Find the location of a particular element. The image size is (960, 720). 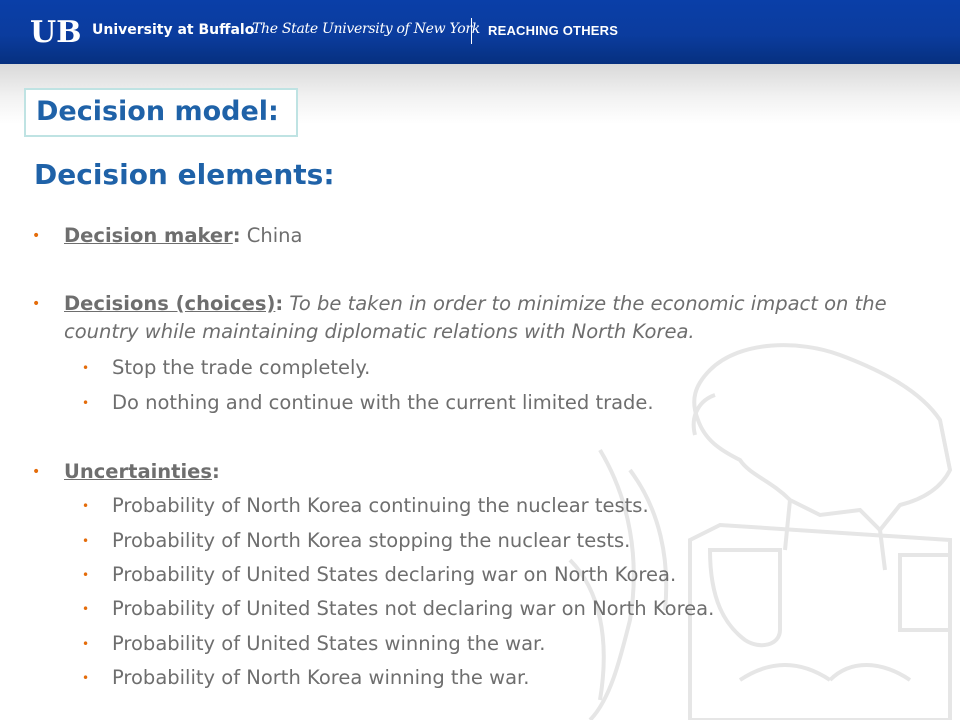

bullet-label: Uncertainties is located at coordinates (138, 471).